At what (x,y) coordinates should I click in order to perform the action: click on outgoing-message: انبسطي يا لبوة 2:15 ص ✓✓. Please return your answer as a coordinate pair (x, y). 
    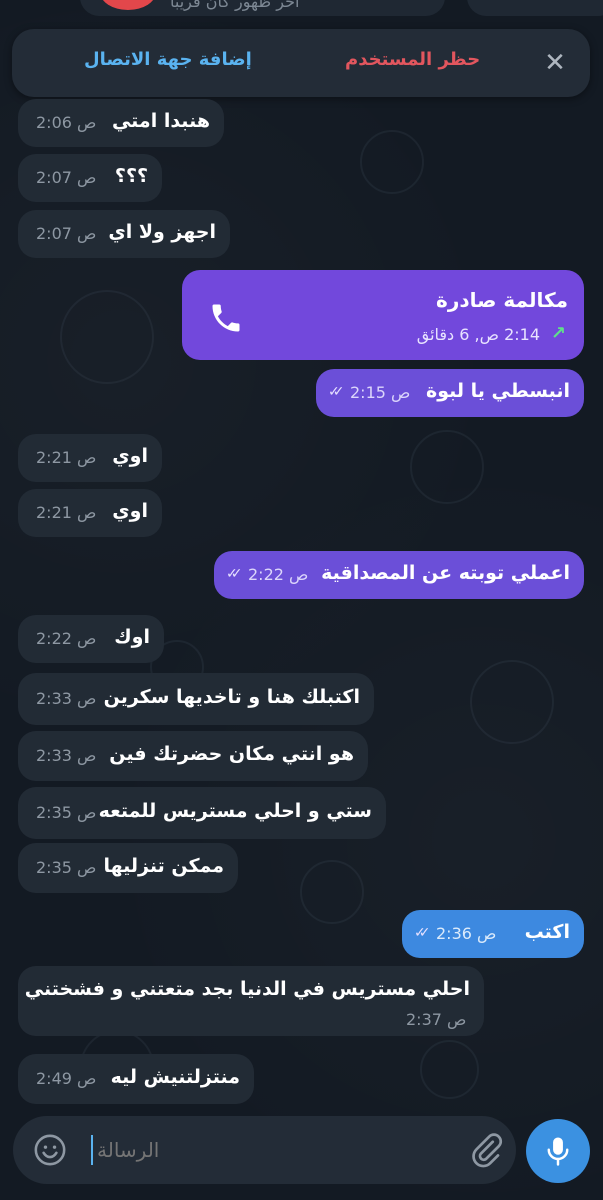
    Looking at the image, I should click on (450, 393).